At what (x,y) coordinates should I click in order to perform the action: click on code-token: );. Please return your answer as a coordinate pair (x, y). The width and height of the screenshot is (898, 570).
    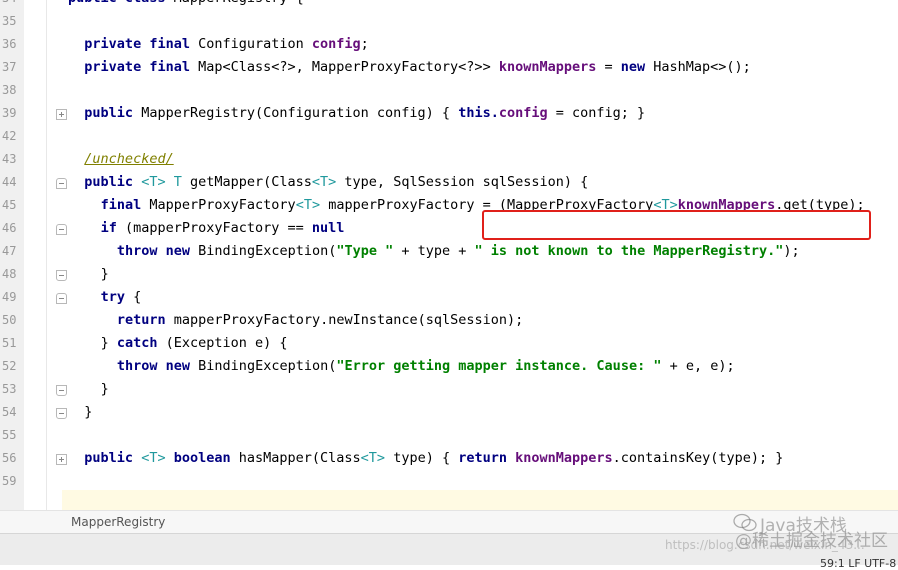
    Looking at the image, I should click on (791, 251).